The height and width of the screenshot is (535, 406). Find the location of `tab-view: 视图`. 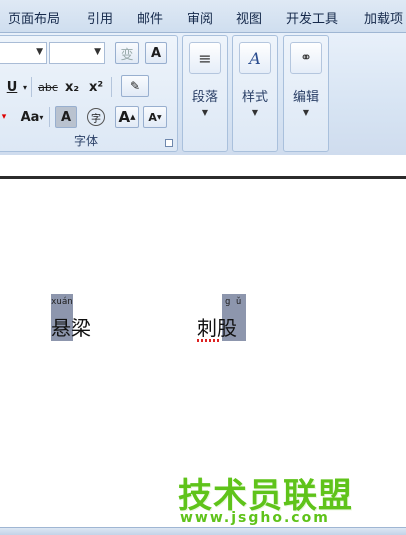

tab-view: 视图 is located at coordinates (249, 17).